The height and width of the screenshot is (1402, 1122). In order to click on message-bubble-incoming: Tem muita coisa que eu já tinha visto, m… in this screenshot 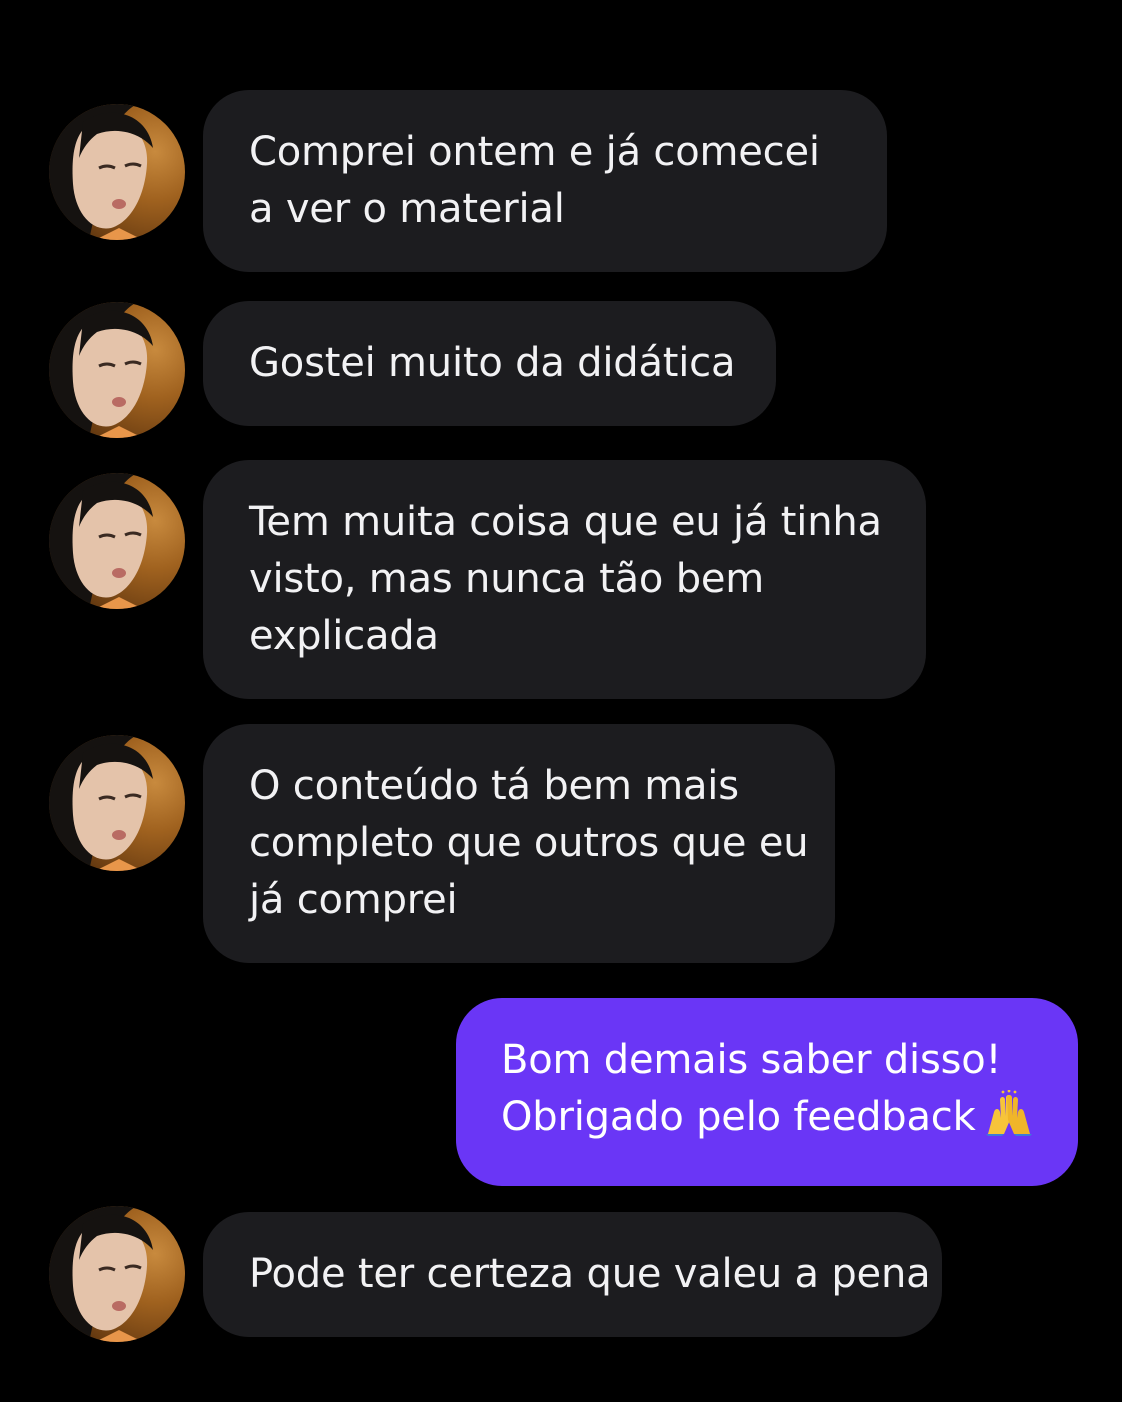, I will do `click(564, 579)`.